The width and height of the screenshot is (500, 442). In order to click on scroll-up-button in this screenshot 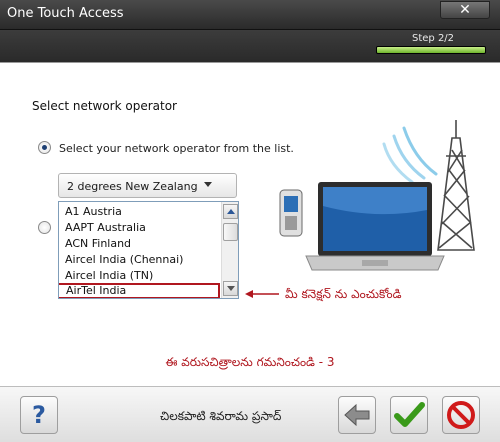, I will do `click(230, 211)`.